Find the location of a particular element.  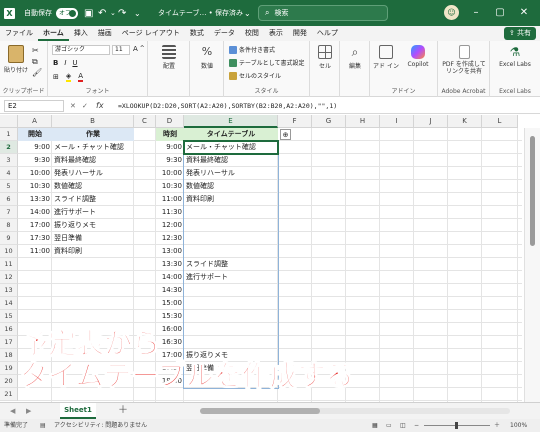

tab-formulas: 数式 is located at coordinates (197, 33).